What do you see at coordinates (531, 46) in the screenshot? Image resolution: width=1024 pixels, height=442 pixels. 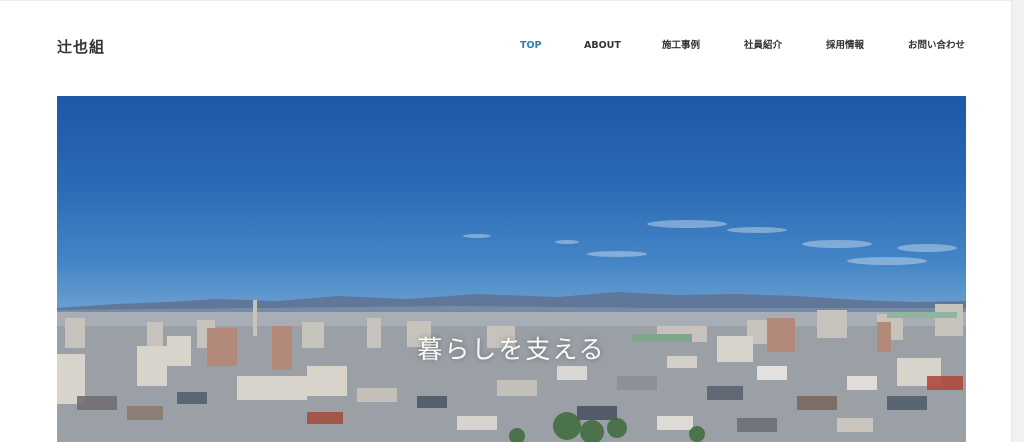 I see `nav-item-top: TOP` at bounding box center [531, 46].